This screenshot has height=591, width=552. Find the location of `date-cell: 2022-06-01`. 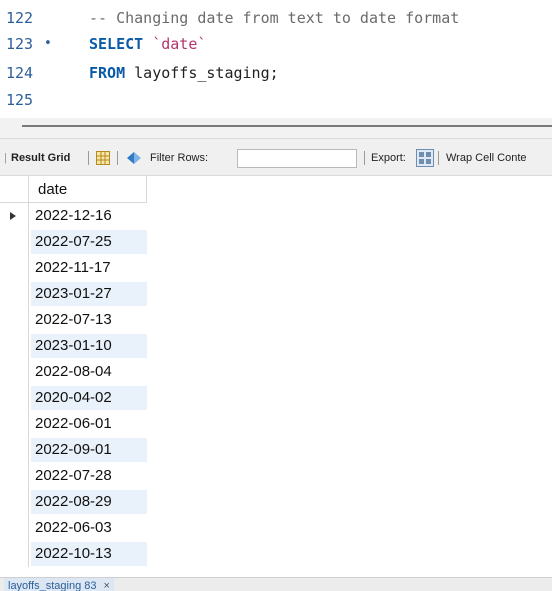

date-cell: 2022-06-01 is located at coordinates (89, 424).